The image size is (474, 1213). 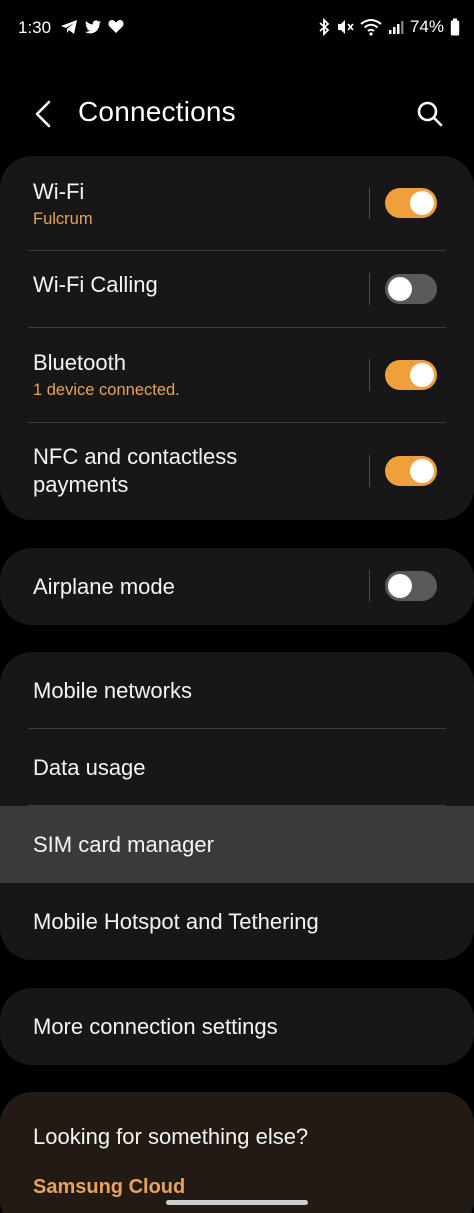 I want to click on telegram-icon, so click(x=69, y=27).